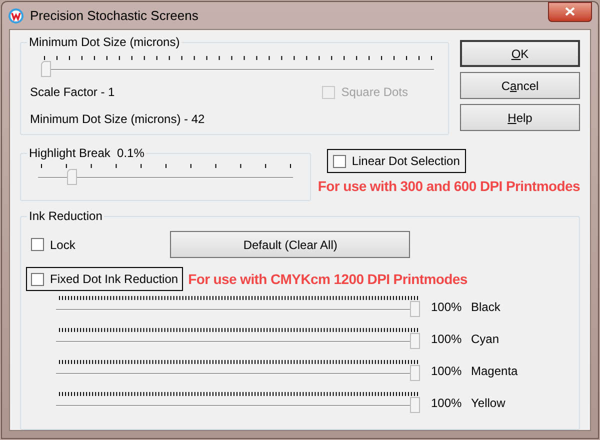  I want to click on checkbox-label: Square Dots, so click(374, 92).